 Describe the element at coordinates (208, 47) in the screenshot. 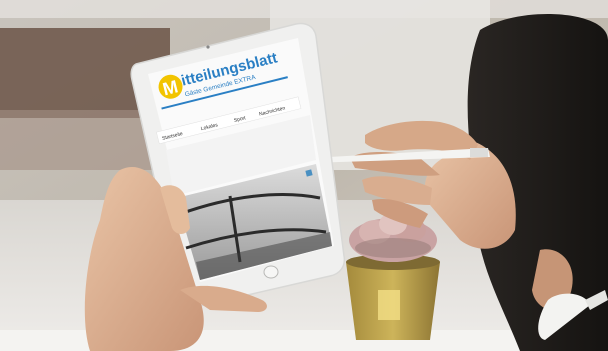

I see `camera-dot` at that location.